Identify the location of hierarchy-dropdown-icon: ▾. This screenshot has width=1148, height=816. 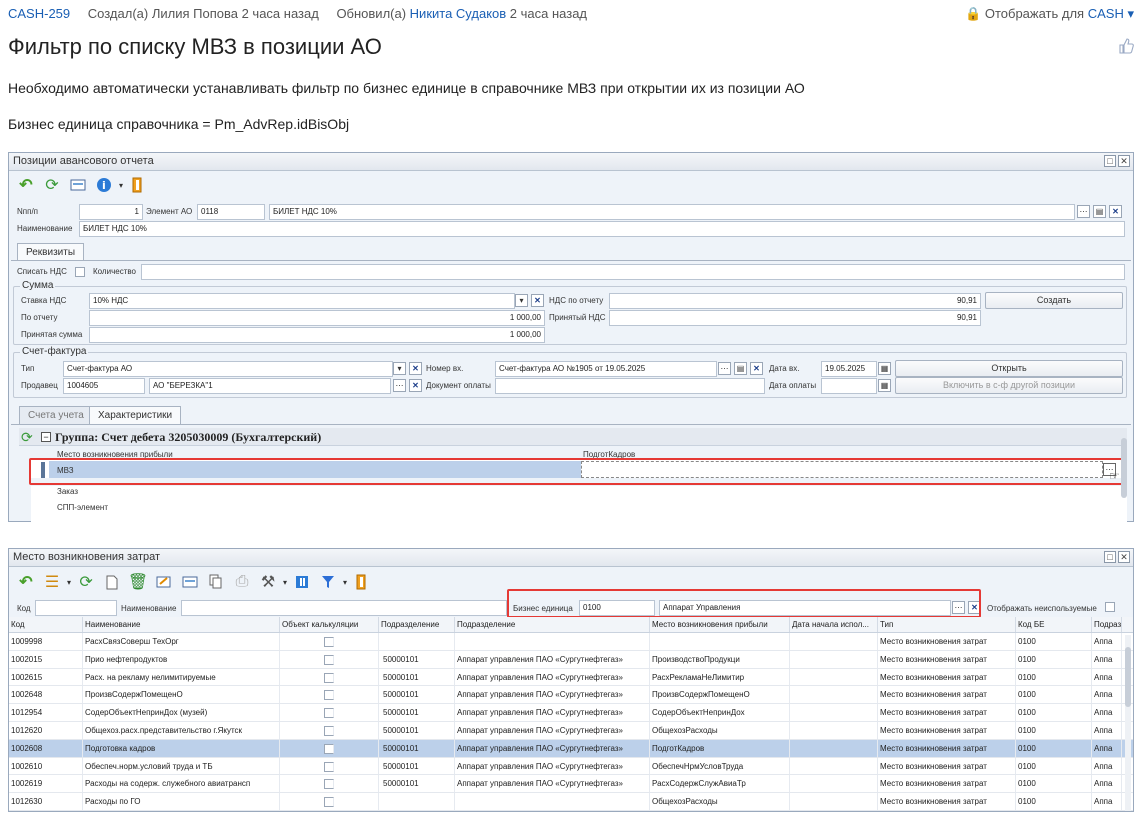
(69, 582).